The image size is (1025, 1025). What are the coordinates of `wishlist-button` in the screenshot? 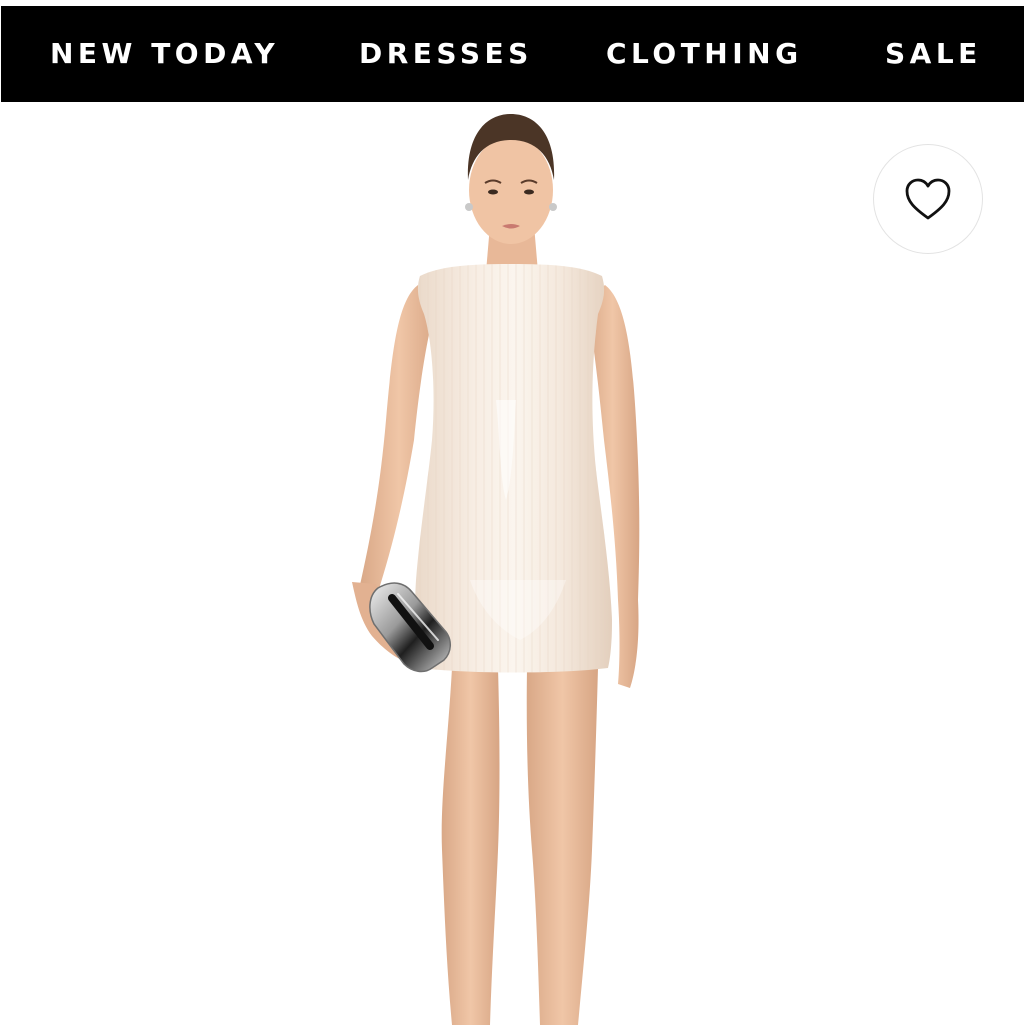 It's located at (928, 199).